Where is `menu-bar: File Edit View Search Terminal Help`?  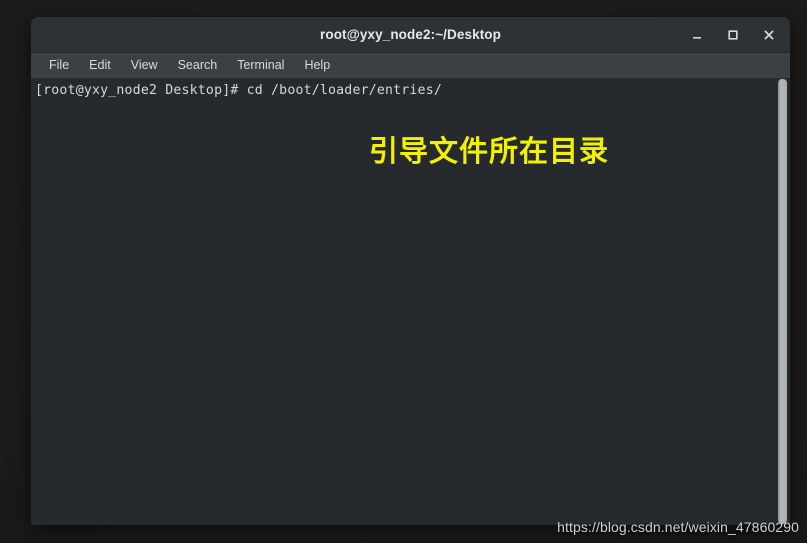 menu-bar: File Edit View Search Terminal Help is located at coordinates (410, 65).